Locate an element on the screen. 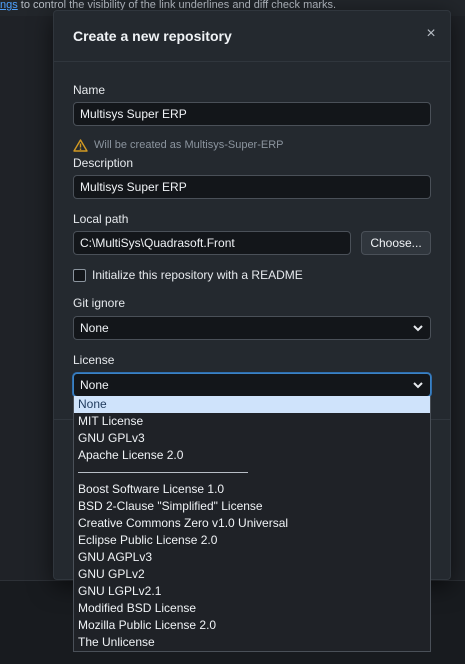 The height and width of the screenshot is (664, 465). license-option-separator is located at coordinates (252, 472).